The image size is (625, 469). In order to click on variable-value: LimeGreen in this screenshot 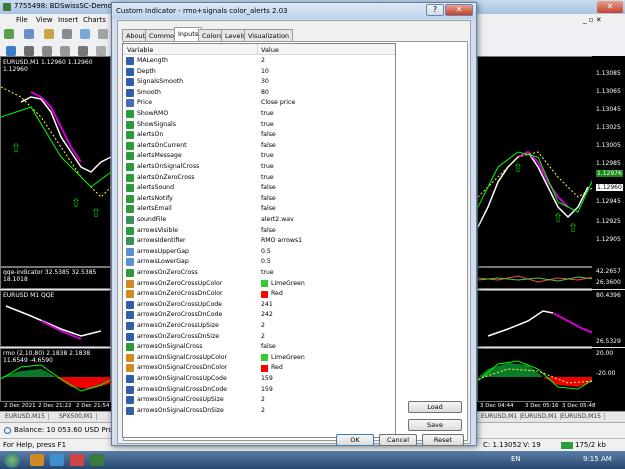, I will do `click(288, 283)`.